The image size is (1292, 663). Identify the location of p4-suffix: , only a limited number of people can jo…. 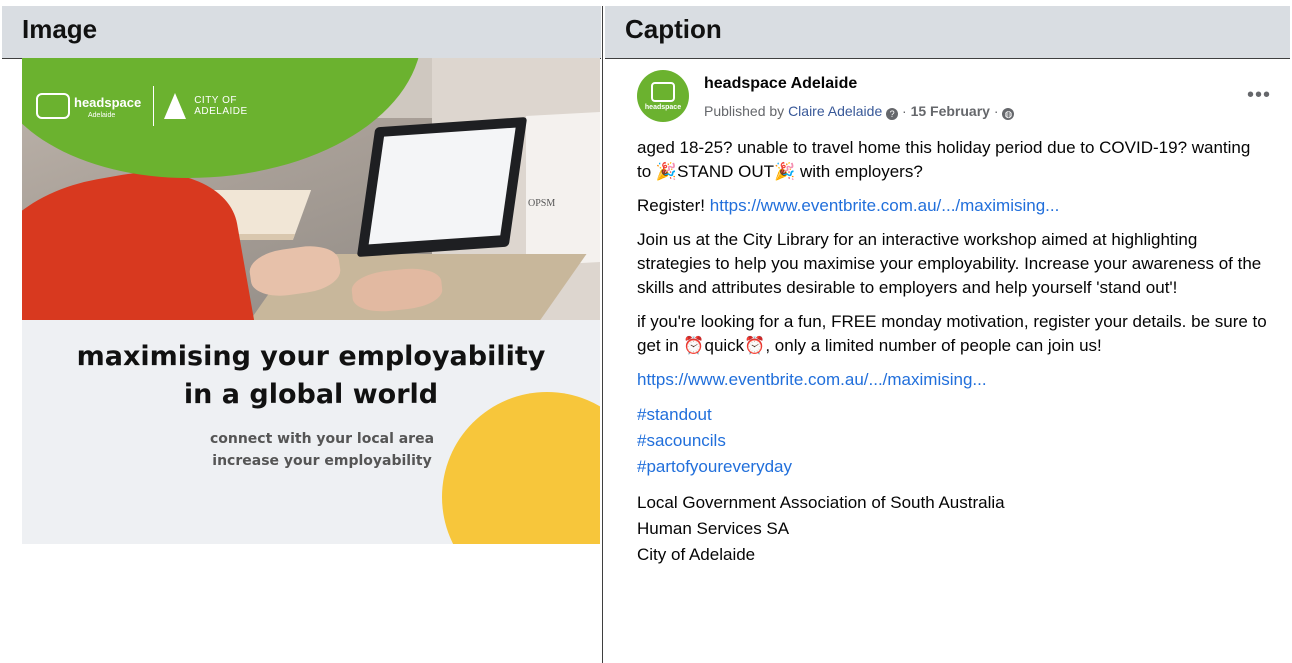
(933, 345).